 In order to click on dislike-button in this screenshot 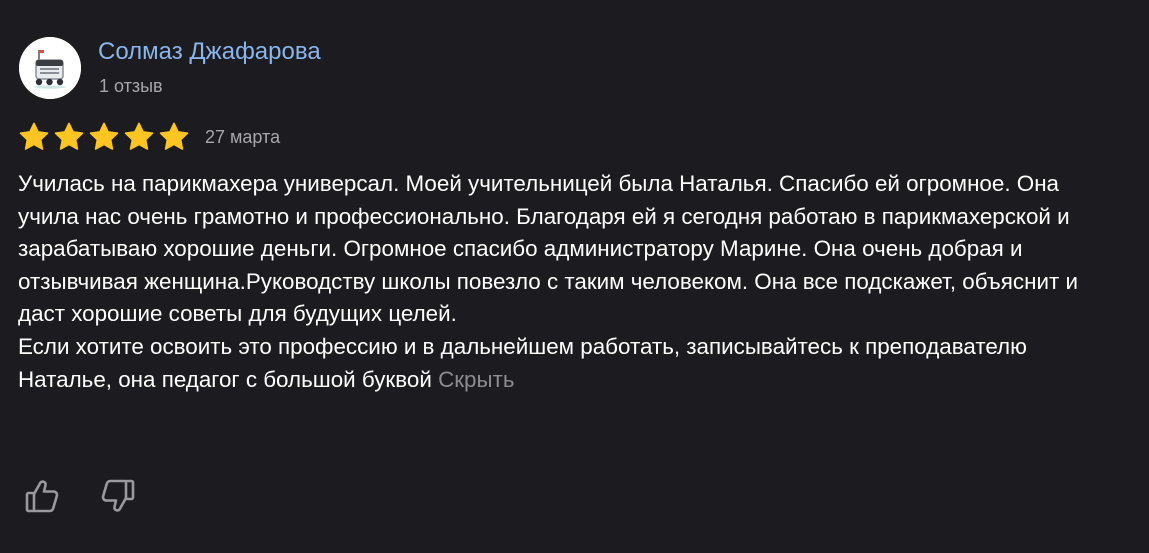, I will do `click(118, 496)`.